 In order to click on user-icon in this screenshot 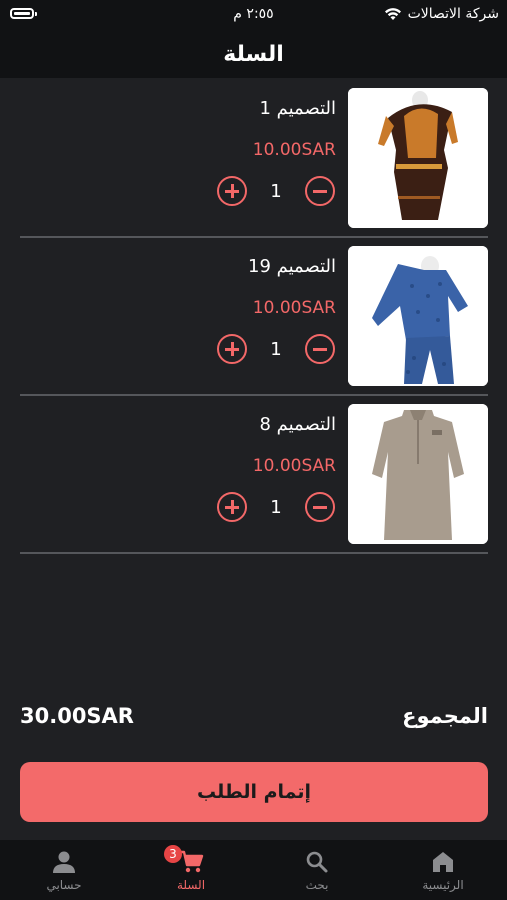, I will do `click(64, 862)`.